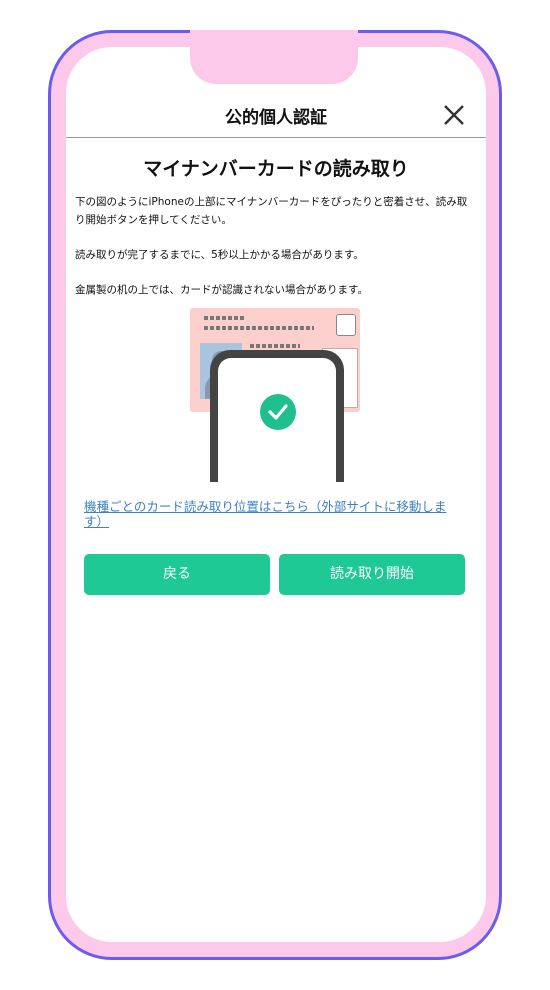 This screenshot has width=550, height=990. I want to click on card-position-link: 機種ごとのカード読み取り位置はこちら（外部サイトに移動します）, so click(274, 514).